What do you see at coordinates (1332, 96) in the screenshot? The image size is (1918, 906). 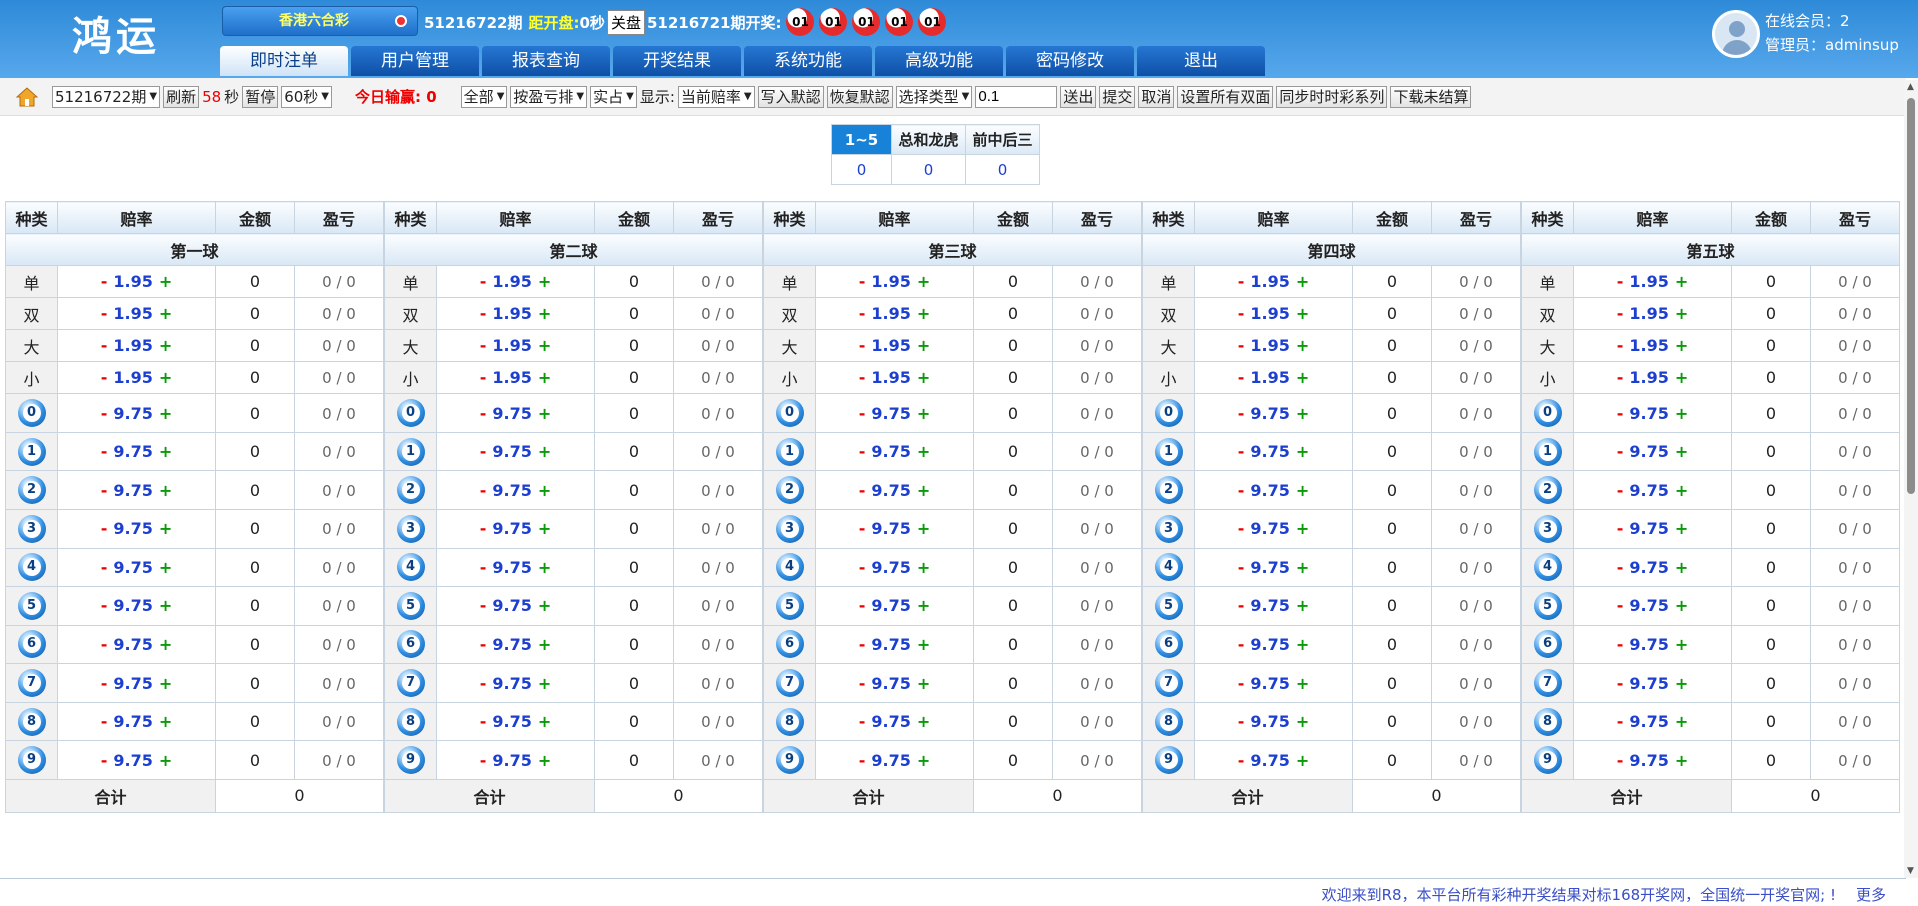 I see `sync-series-button: 同步时时彩系列` at bounding box center [1332, 96].